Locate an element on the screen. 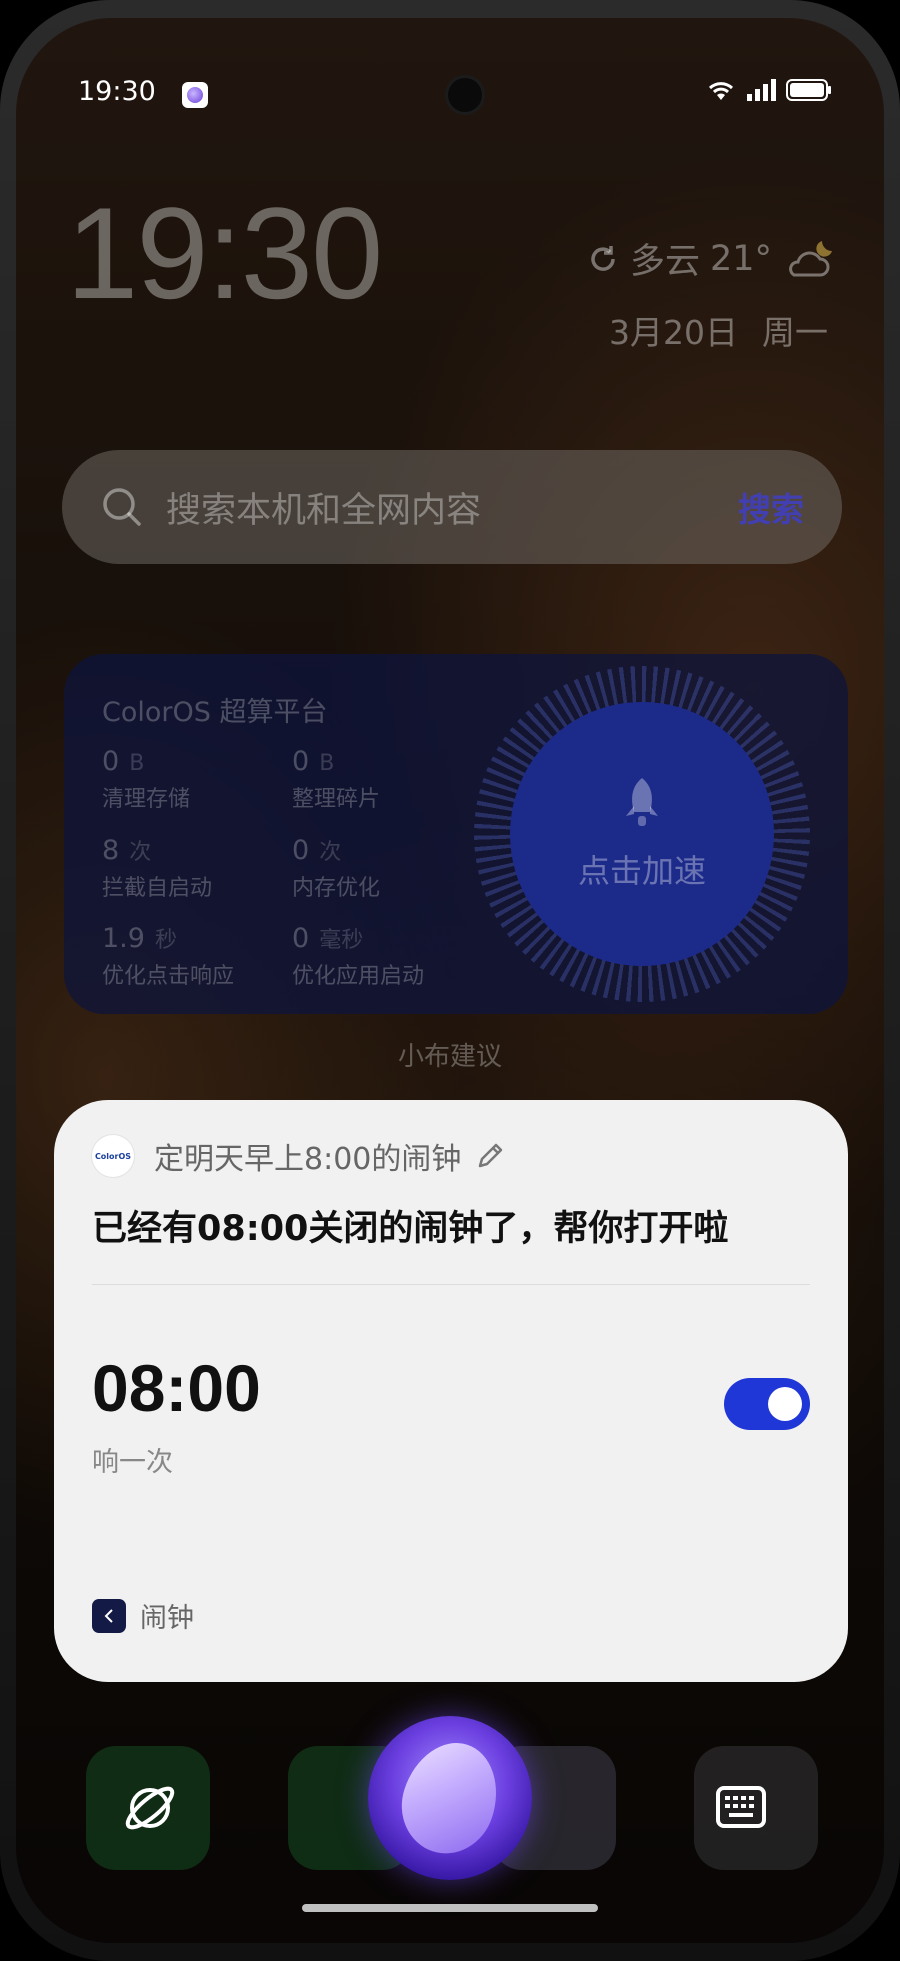 Image resolution: width=900 pixels, height=1961 pixels. stat-clean-storage: 0B 清理存储 is located at coordinates (146, 779).